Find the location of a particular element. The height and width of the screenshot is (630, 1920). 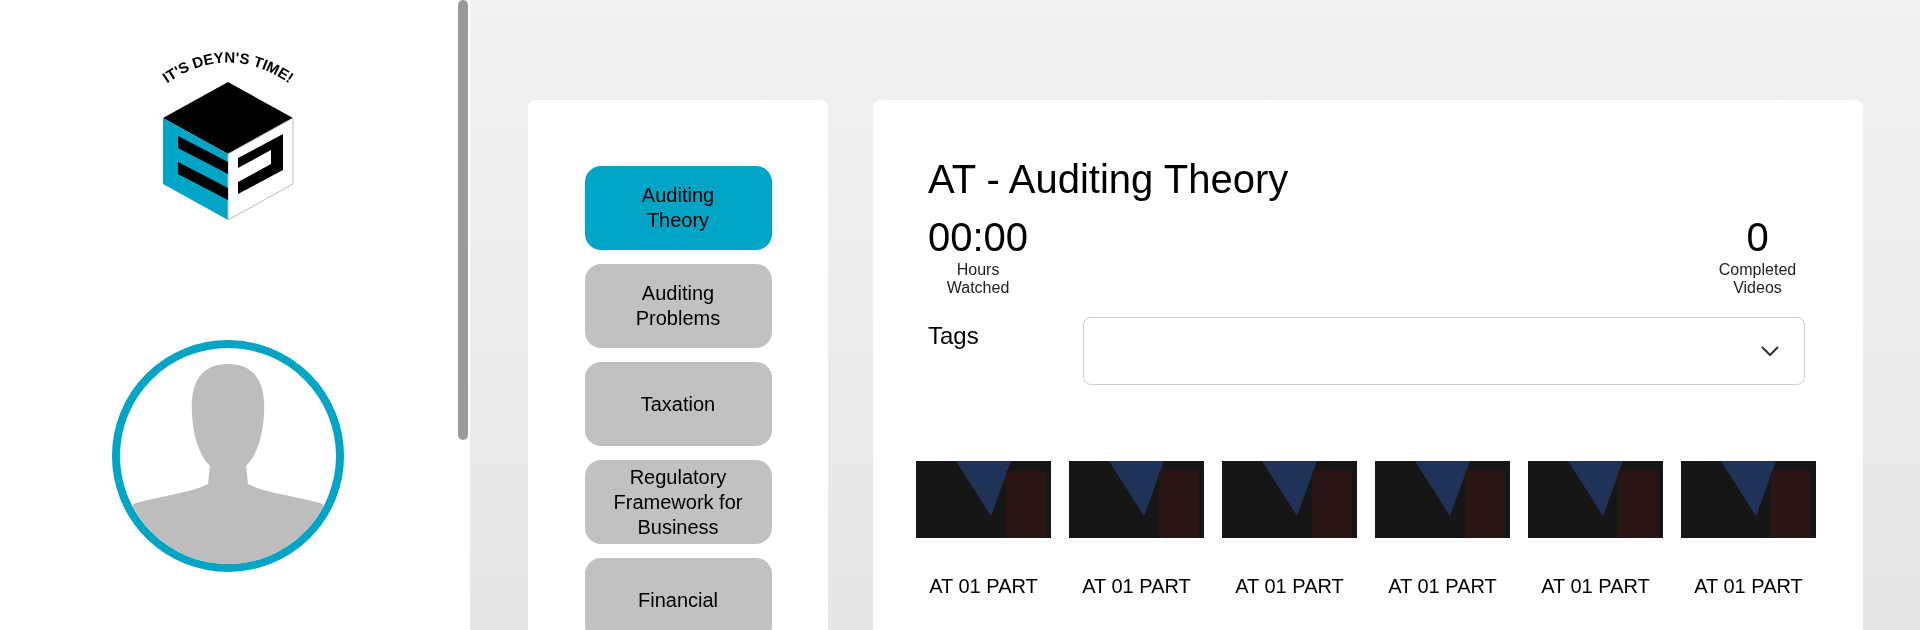

category-button: Financial is located at coordinates (678, 594).